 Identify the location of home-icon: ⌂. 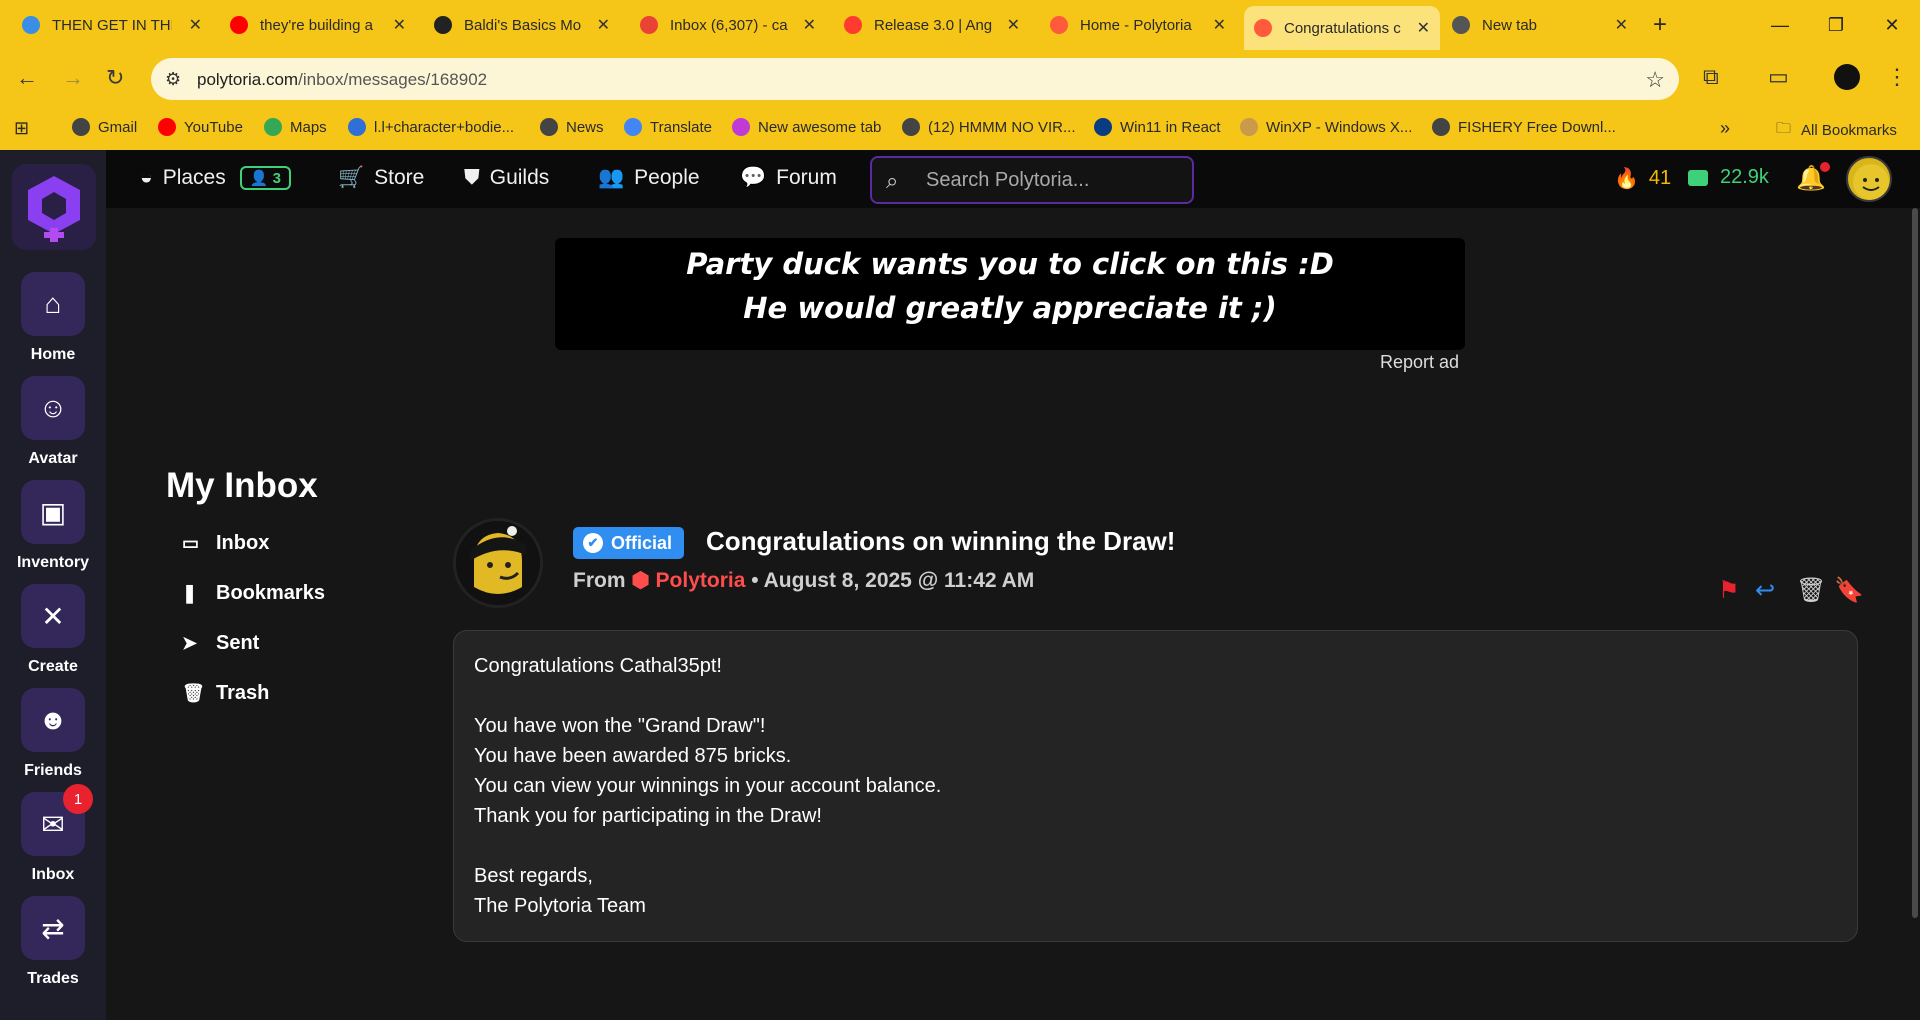
(53, 304).